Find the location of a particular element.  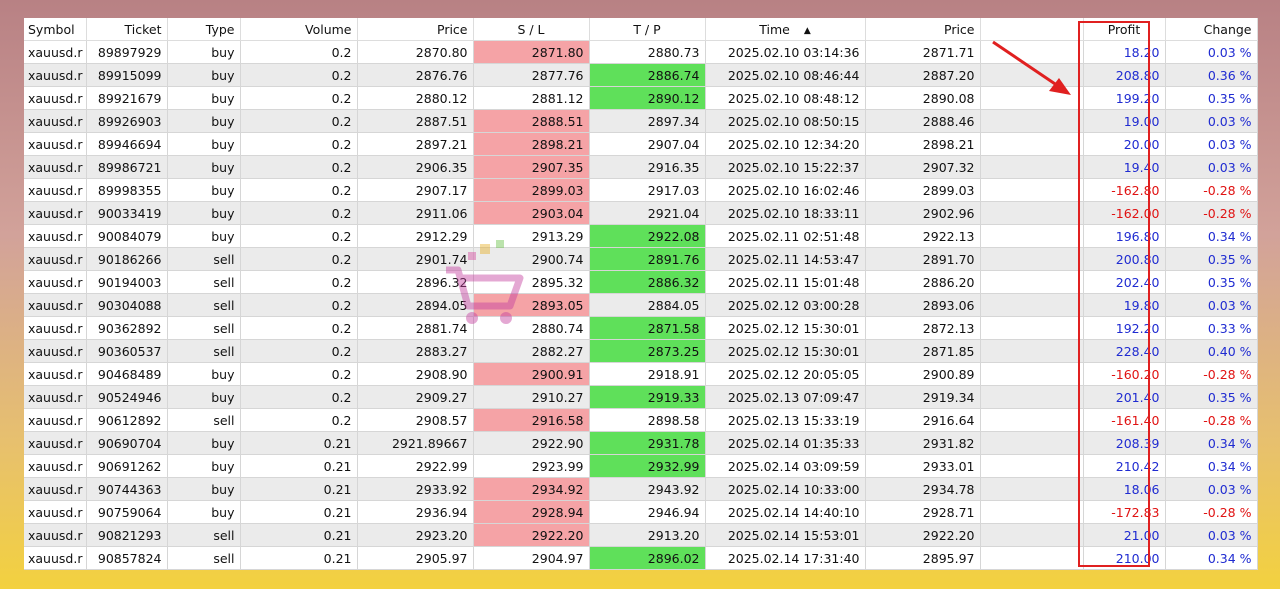

column-header-type: Type is located at coordinates (204, 29).